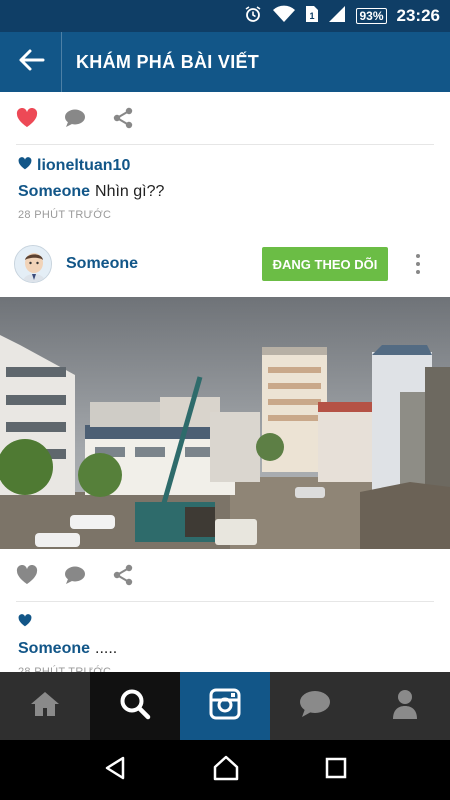 The height and width of the screenshot is (800, 450). Describe the element at coordinates (371, 16) in the screenshot. I see `battery-indicator: 93%` at that location.